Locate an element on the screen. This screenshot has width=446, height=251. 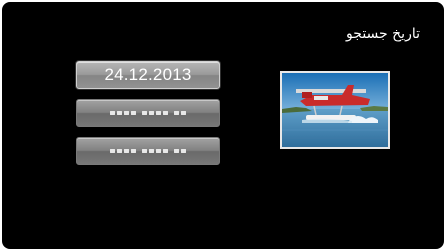
preview-thumbnail is located at coordinates (335, 110).